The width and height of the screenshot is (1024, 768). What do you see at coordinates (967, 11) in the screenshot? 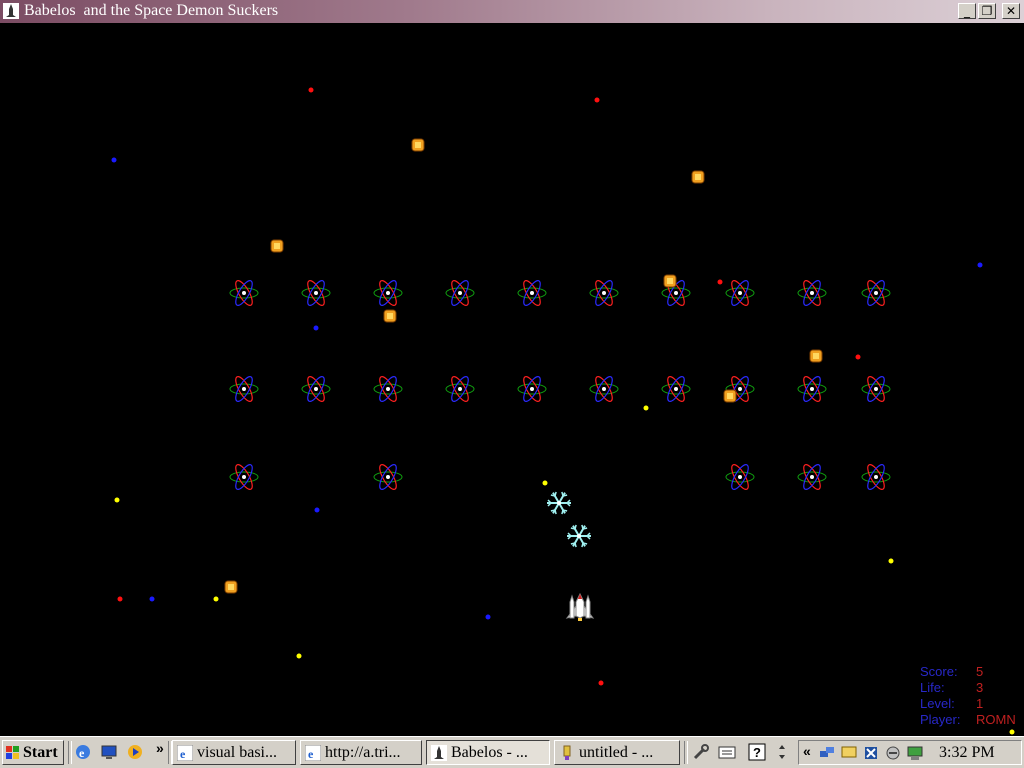
I see `minimize-button: _` at bounding box center [967, 11].